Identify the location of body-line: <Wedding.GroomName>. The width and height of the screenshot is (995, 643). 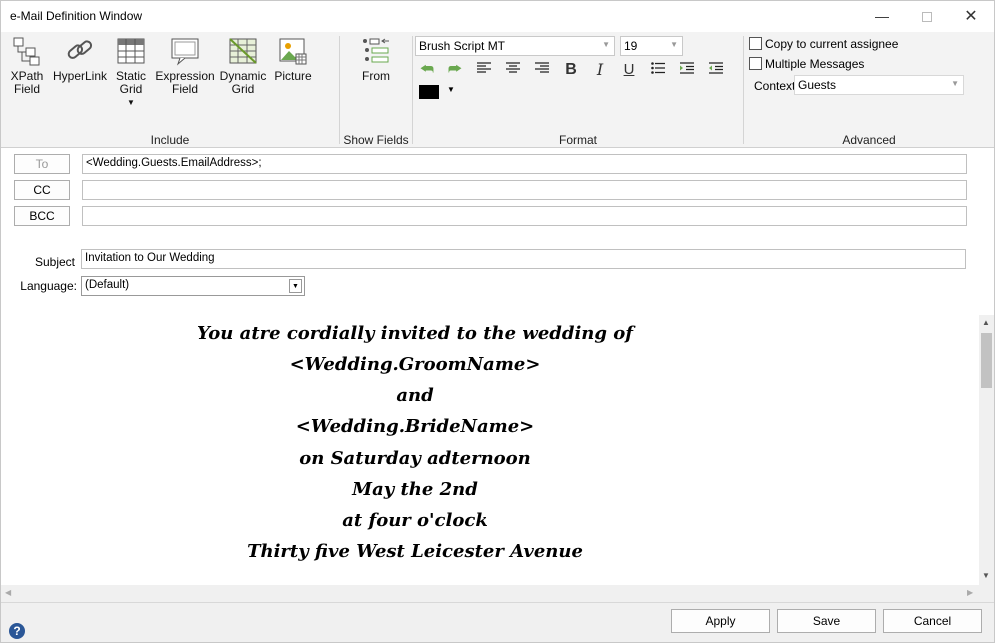
(415, 364).